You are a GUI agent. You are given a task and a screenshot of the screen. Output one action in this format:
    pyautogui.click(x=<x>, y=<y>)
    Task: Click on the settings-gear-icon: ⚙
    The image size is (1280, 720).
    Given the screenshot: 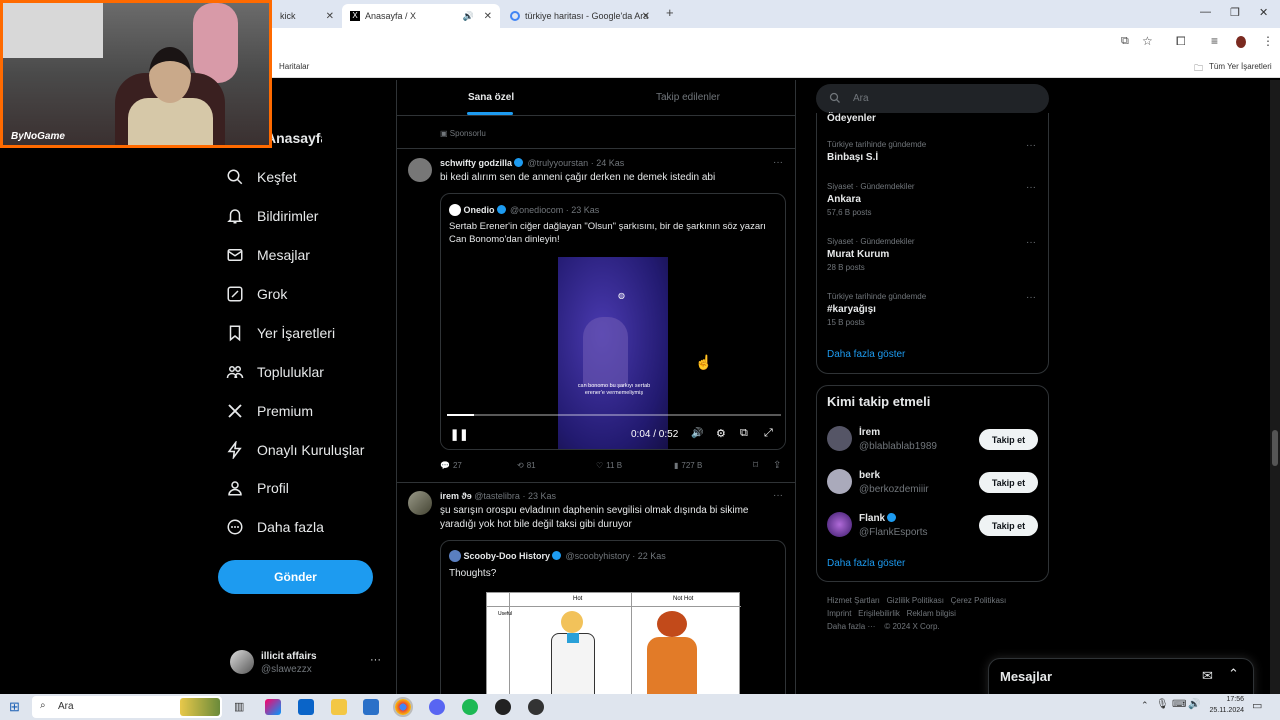 What is the action you would take?
    pyautogui.click(x=721, y=433)
    